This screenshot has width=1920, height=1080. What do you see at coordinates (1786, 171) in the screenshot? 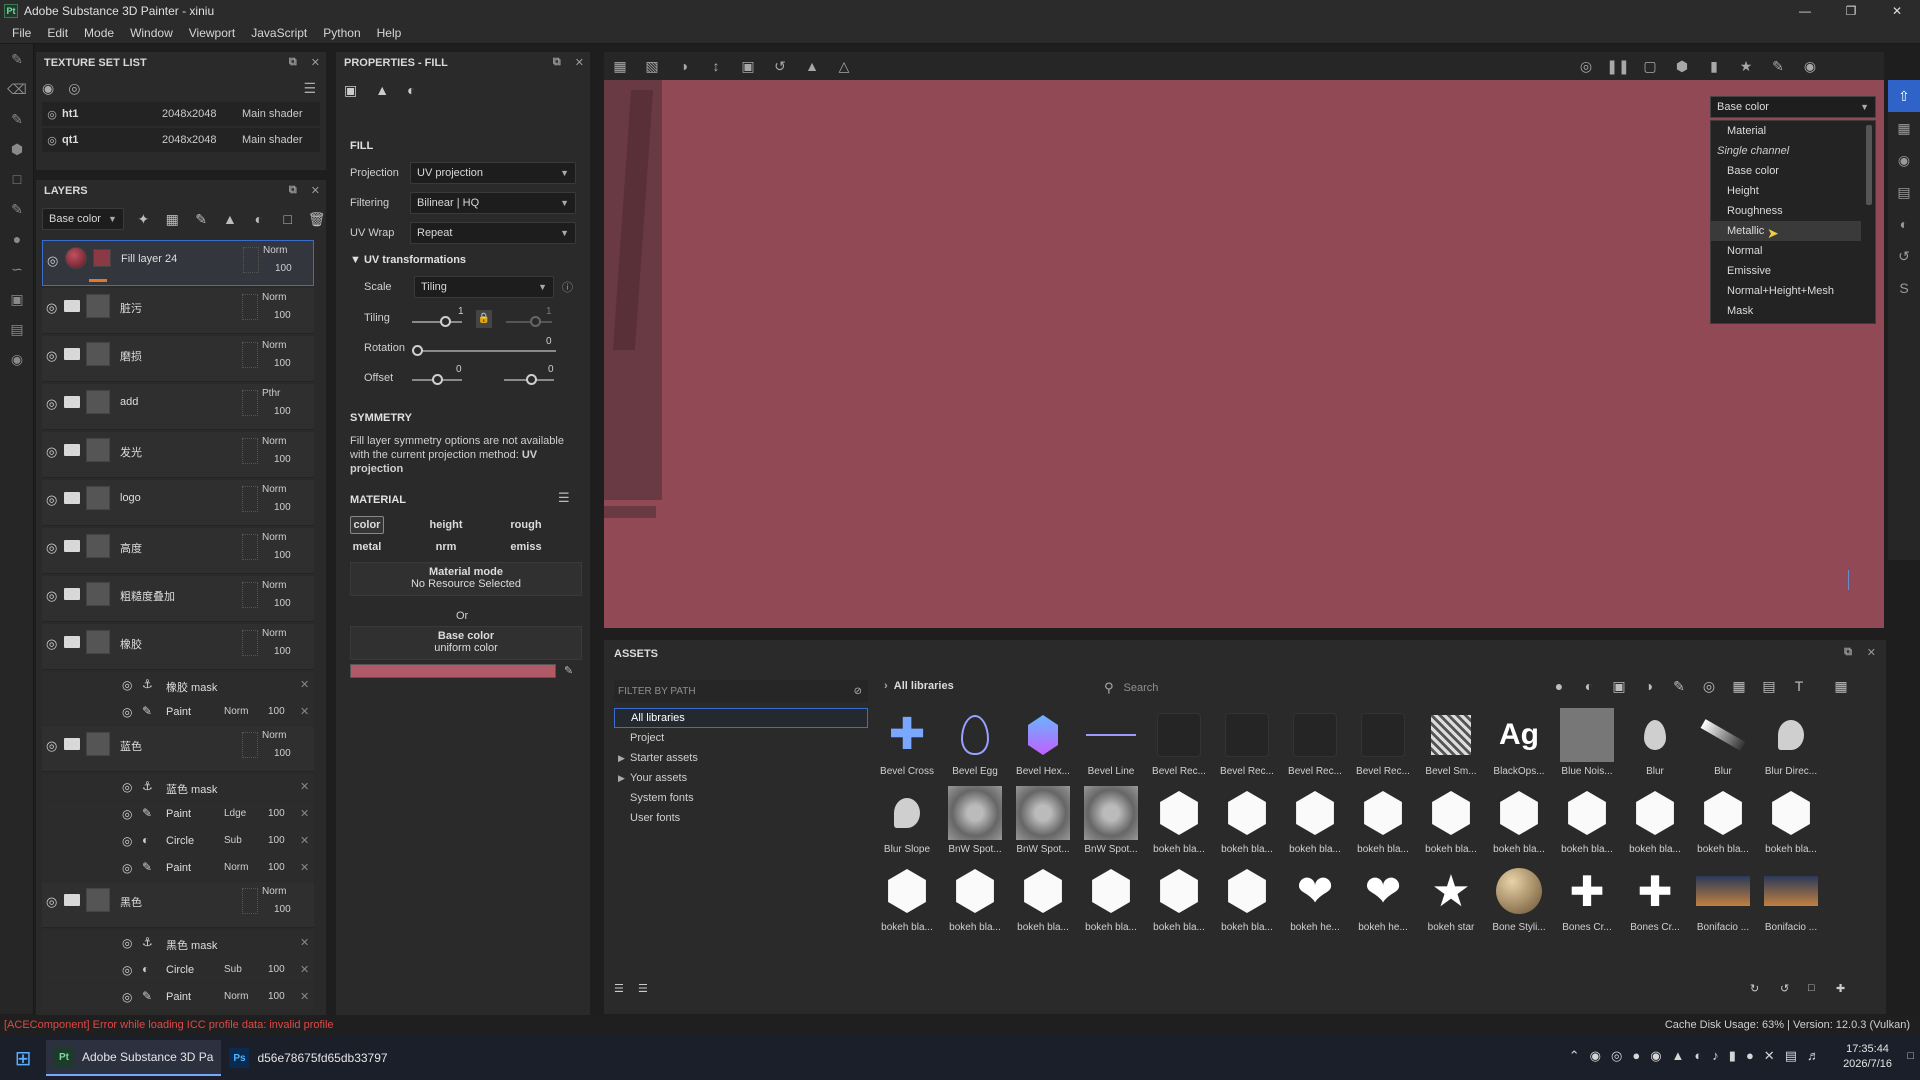
I see `menu-item: Base color` at bounding box center [1786, 171].